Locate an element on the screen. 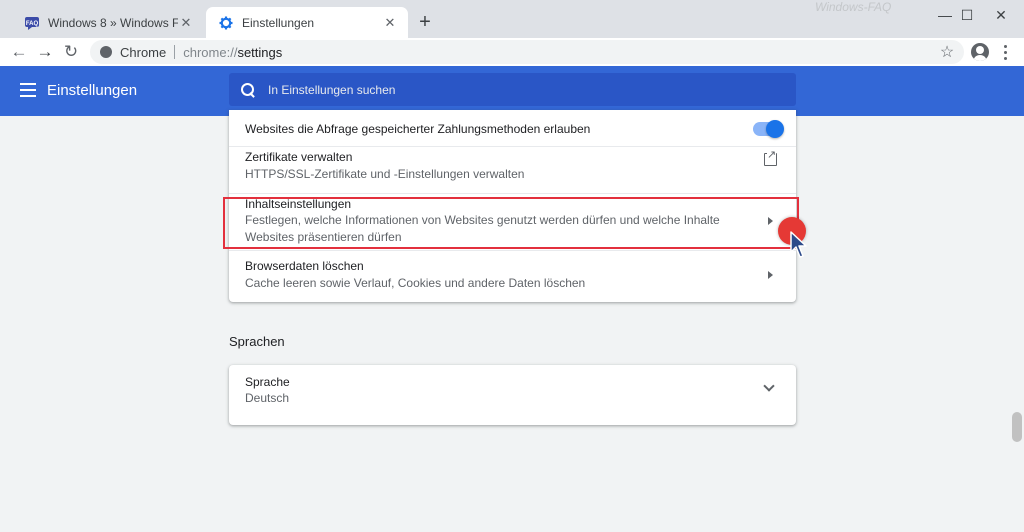 This screenshot has height=532, width=1024. address-bar: Chrome chrome:// settings is located at coordinates (527, 52).